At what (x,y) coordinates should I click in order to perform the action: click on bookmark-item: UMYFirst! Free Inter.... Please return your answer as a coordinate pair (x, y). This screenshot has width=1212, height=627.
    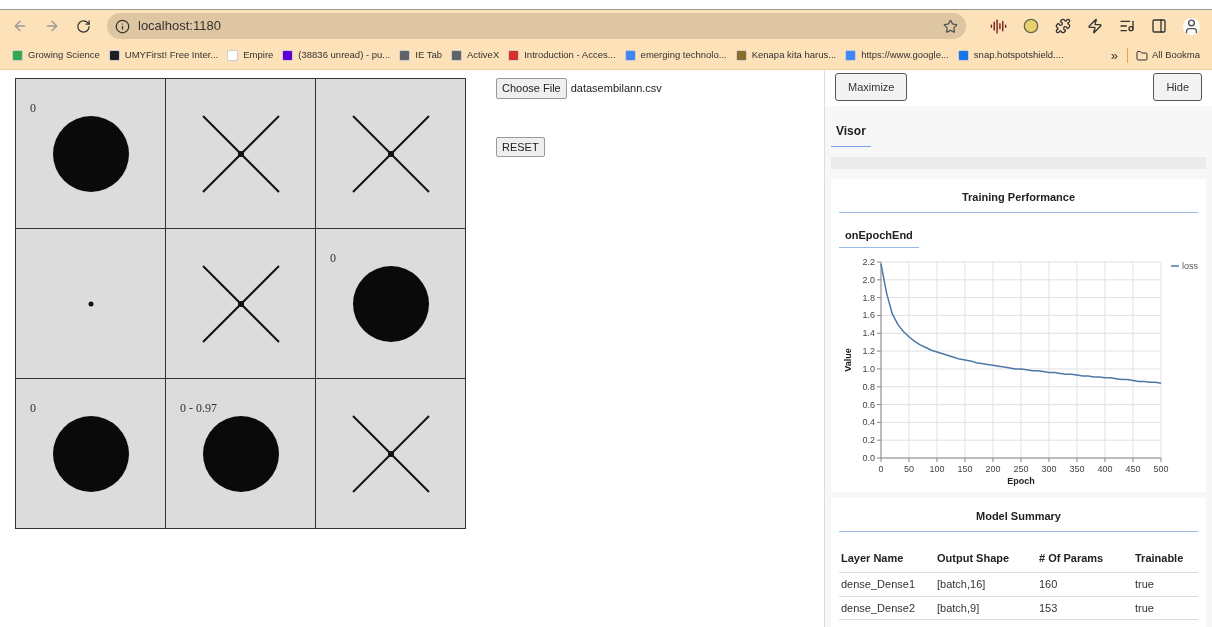
    Looking at the image, I should click on (163, 55).